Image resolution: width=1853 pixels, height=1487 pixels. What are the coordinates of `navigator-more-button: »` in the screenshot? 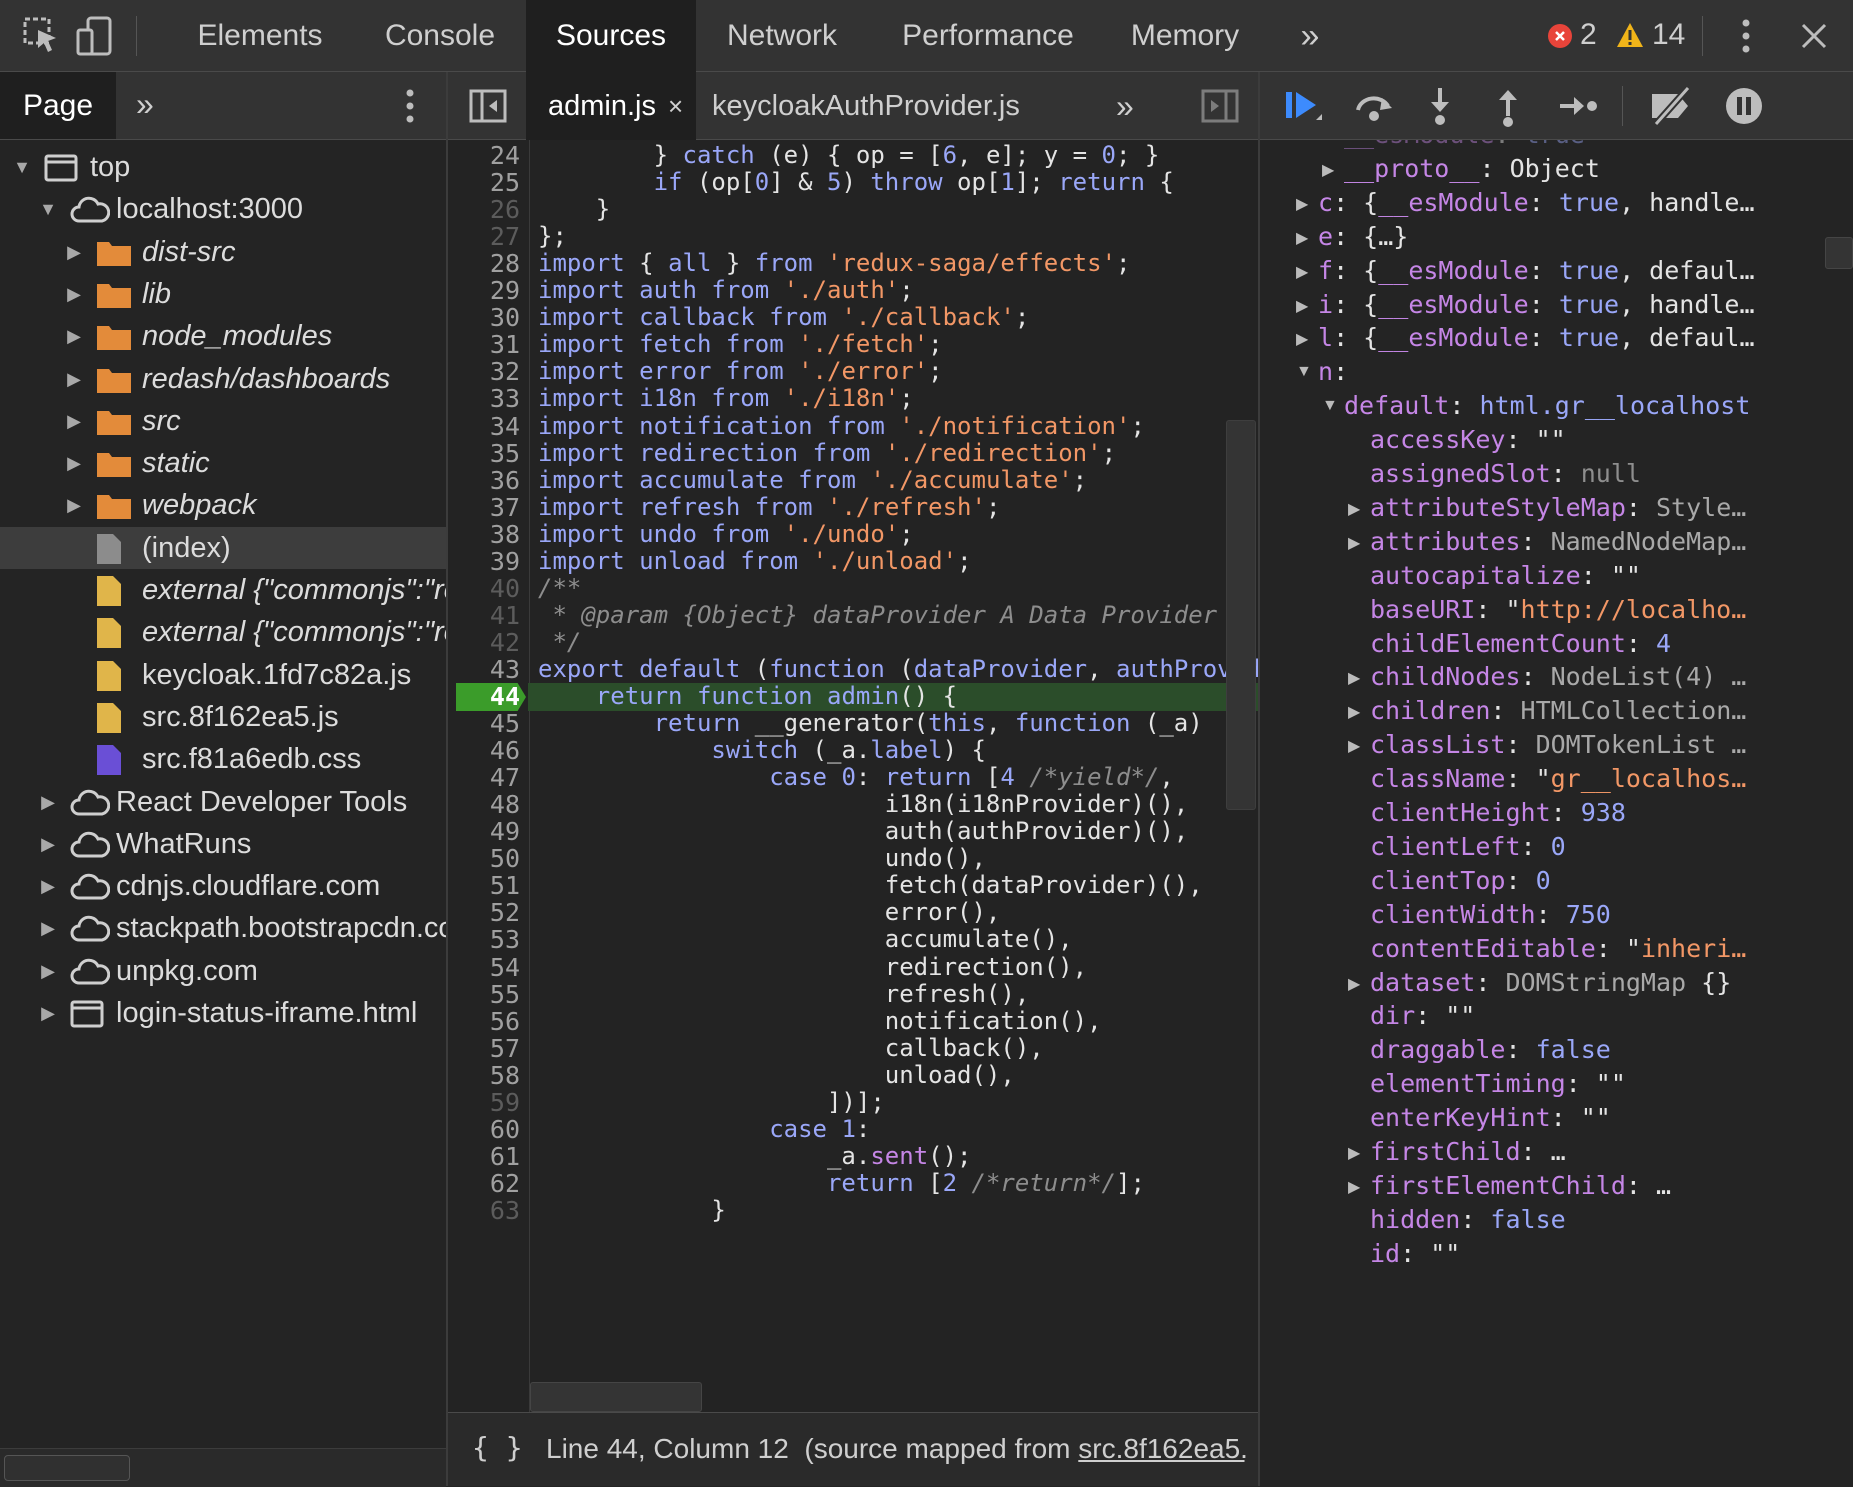 It's located at (145, 105).